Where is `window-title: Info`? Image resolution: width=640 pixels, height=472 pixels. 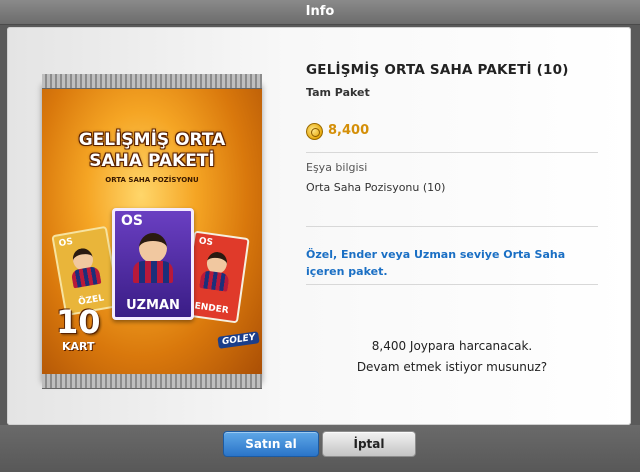
window-title: Info is located at coordinates (320, 11).